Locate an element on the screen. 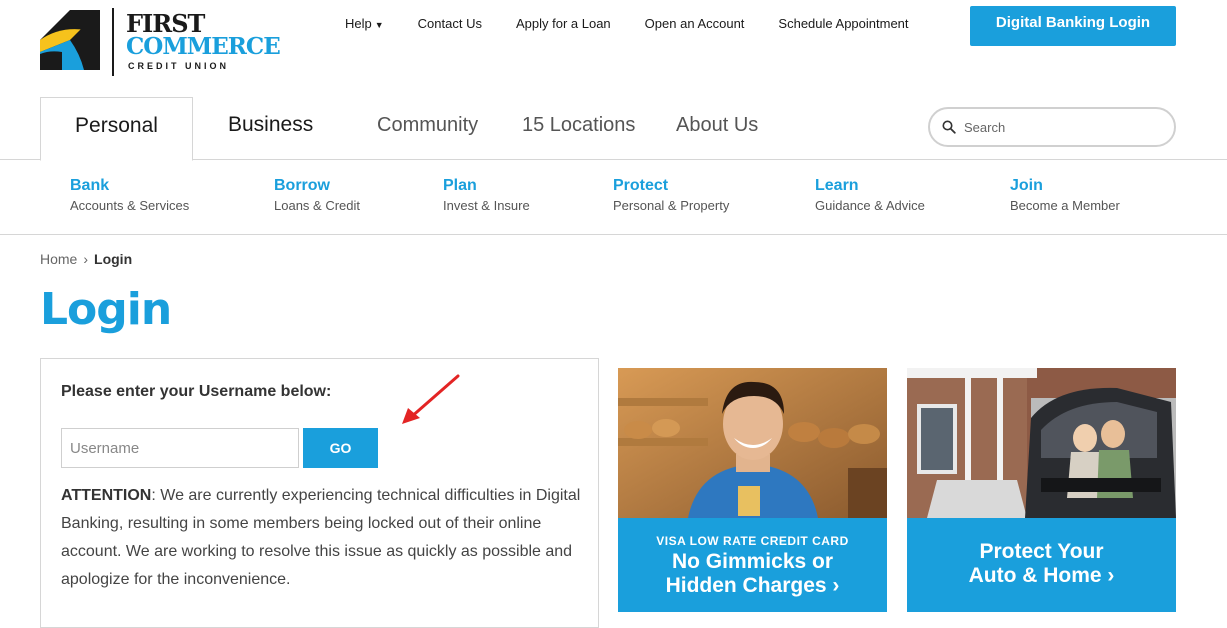 Image resolution: width=1227 pixels, height=628 pixels. tab-community: Community is located at coordinates (427, 128).